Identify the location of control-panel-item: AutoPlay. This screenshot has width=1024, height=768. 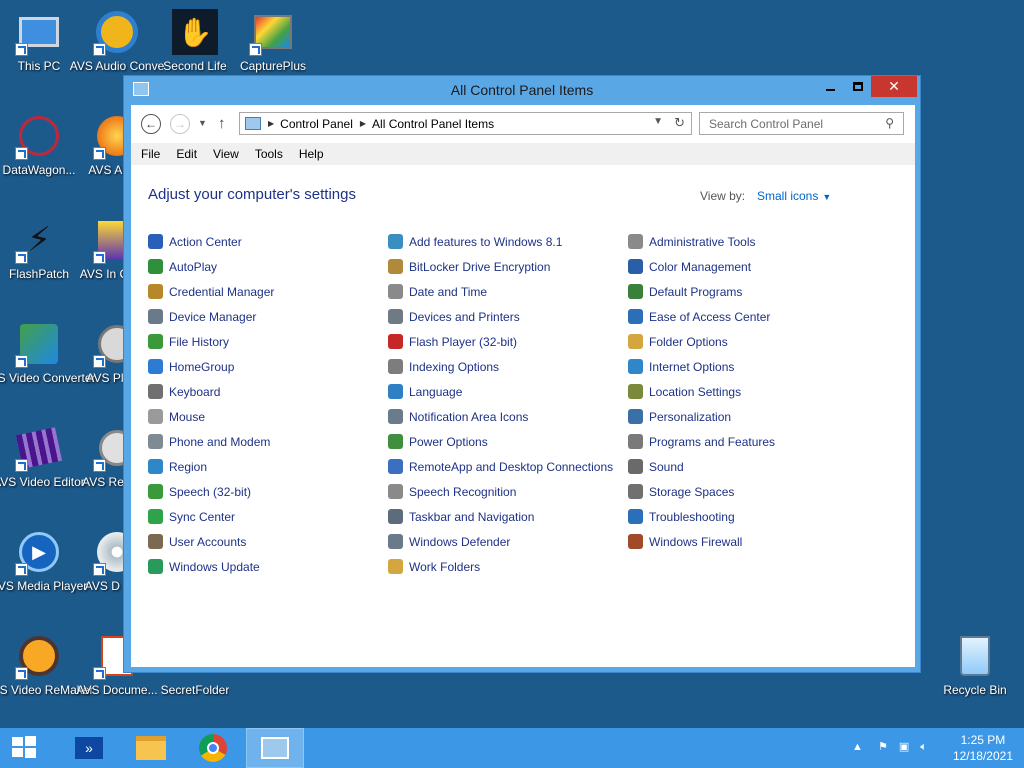
(265, 266).